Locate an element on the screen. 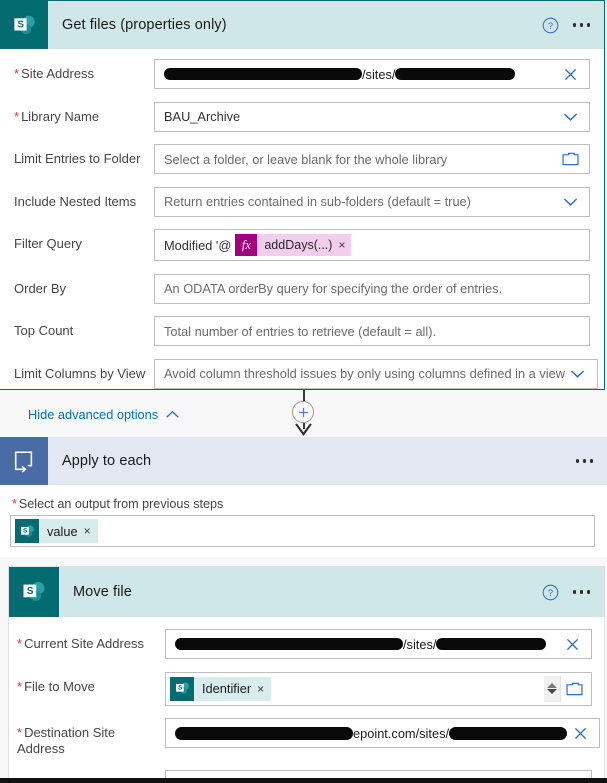  destination-site-address-value: epoint.com/sites/ is located at coordinates (371, 733).